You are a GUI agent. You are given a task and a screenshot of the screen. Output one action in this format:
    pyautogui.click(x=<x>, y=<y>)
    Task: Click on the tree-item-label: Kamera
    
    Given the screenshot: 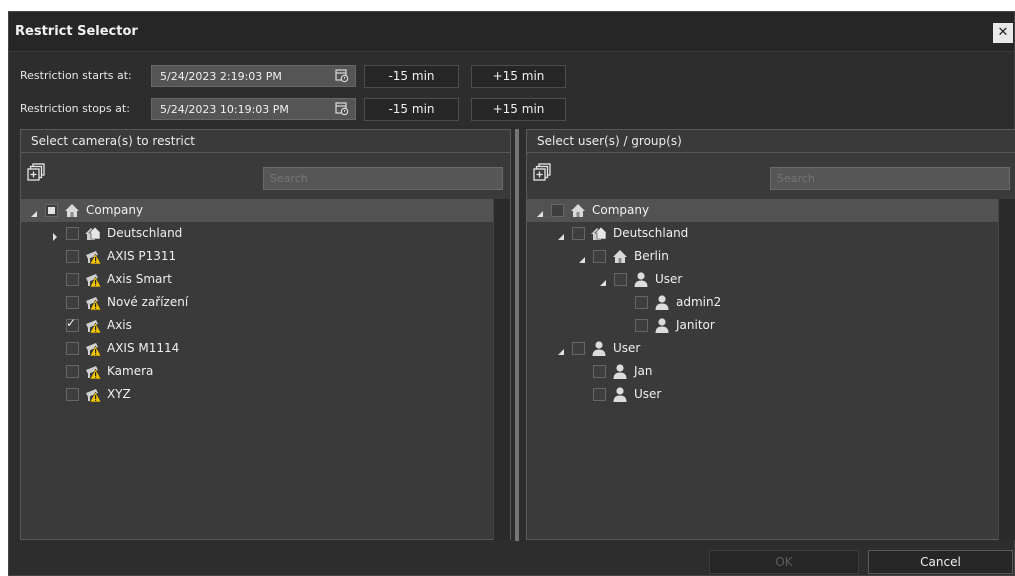 What is the action you would take?
    pyautogui.click(x=130, y=371)
    